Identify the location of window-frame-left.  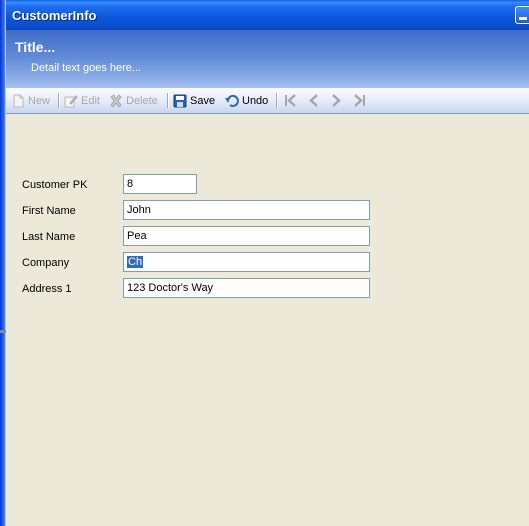
(3, 263).